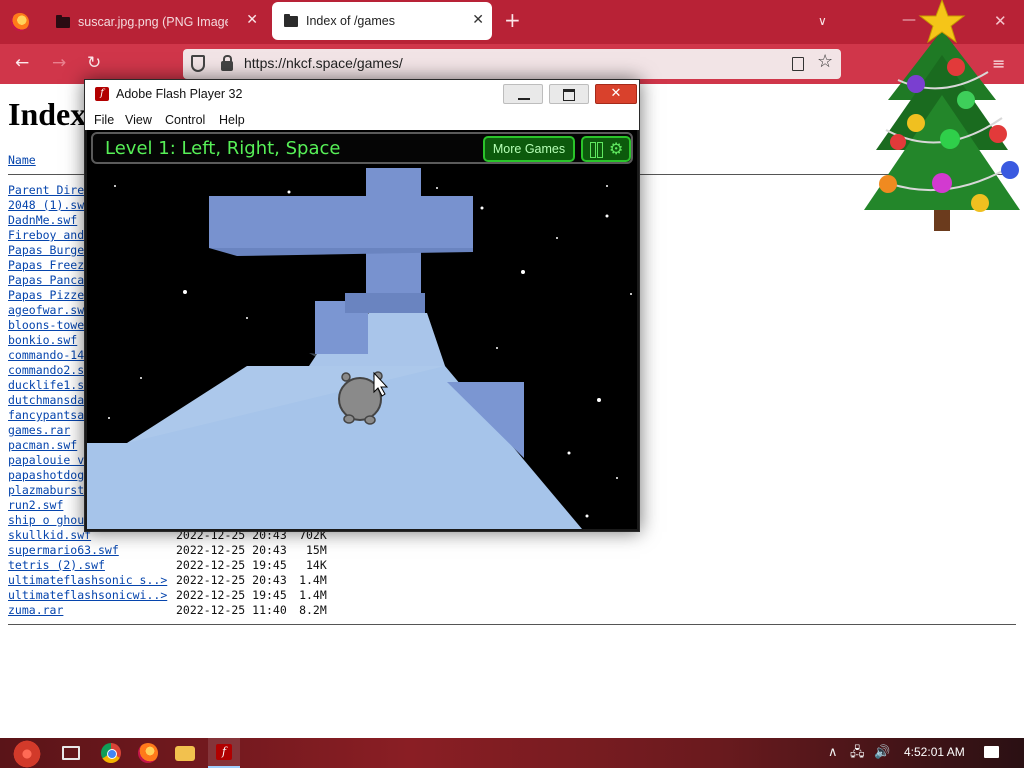 The width and height of the screenshot is (1024, 768). What do you see at coordinates (102, 94) in the screenshot?
I see `flash-logo-icon: f` at bounding box center [102, 94].